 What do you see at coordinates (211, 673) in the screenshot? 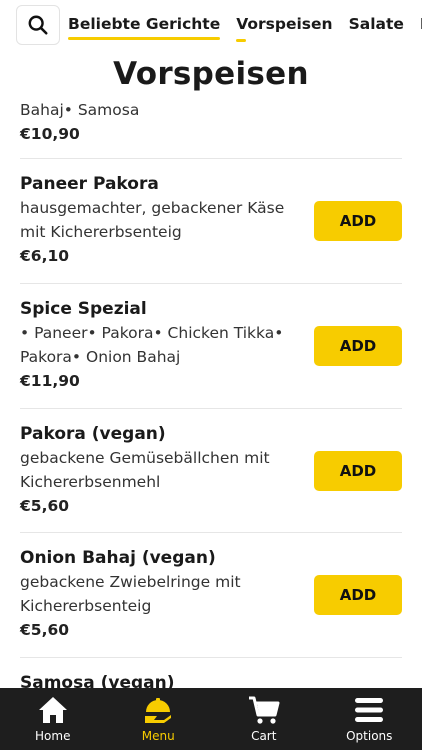
I see `menu-item: Samosa (vegan)` at bounding box center [211, 673].